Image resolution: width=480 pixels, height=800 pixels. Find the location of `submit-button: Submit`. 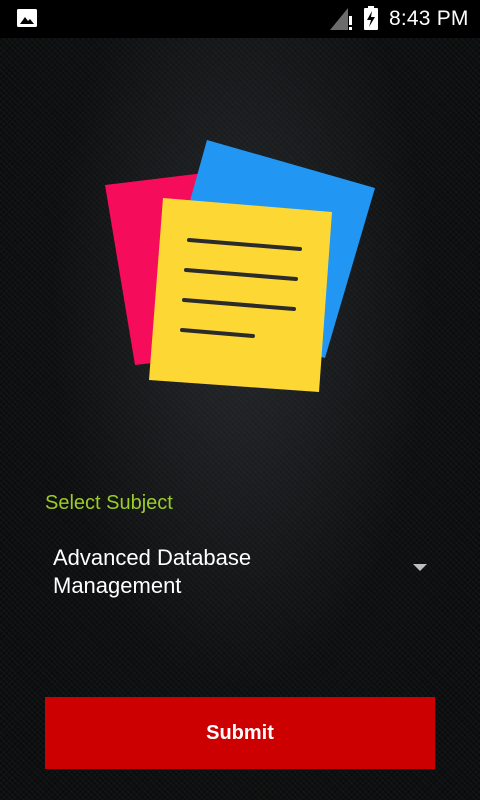

submit-button: Submit is located at coordinates (240, 733).